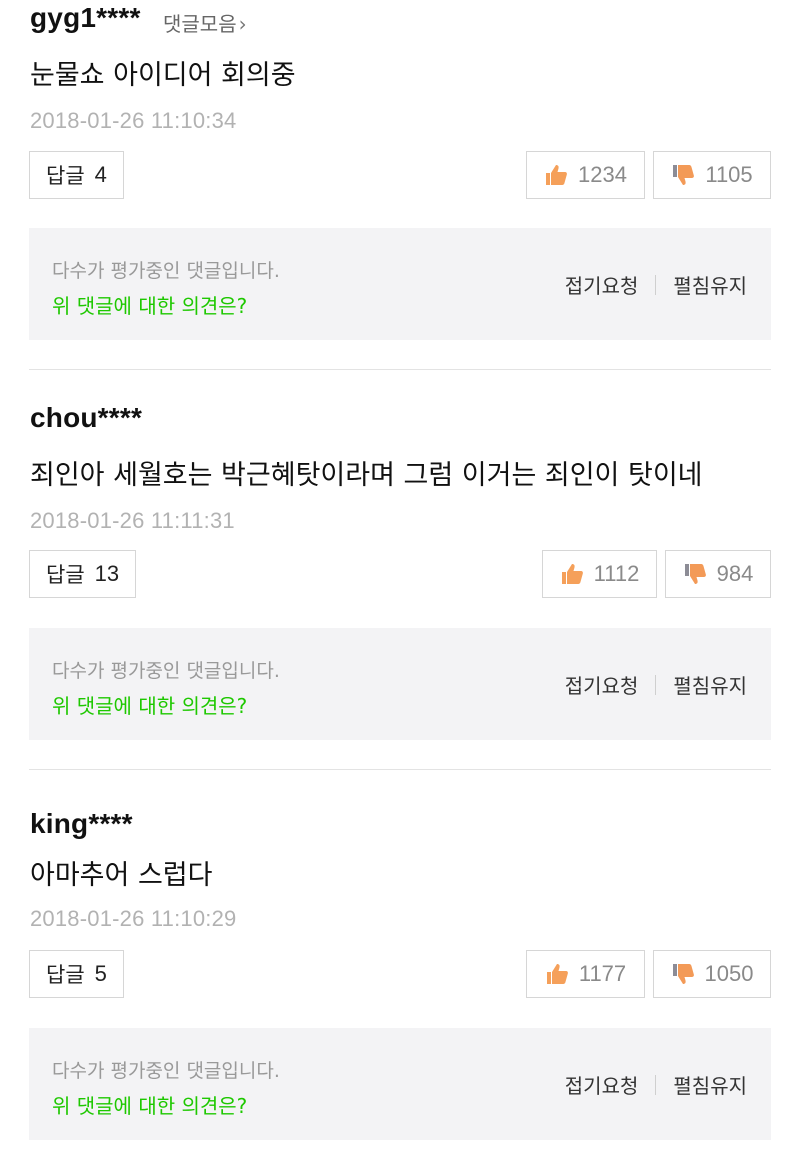 Image resolution: width=800 pixels, height=1168 pixels. I want to click on like-count: 1112, so click(616, 573).